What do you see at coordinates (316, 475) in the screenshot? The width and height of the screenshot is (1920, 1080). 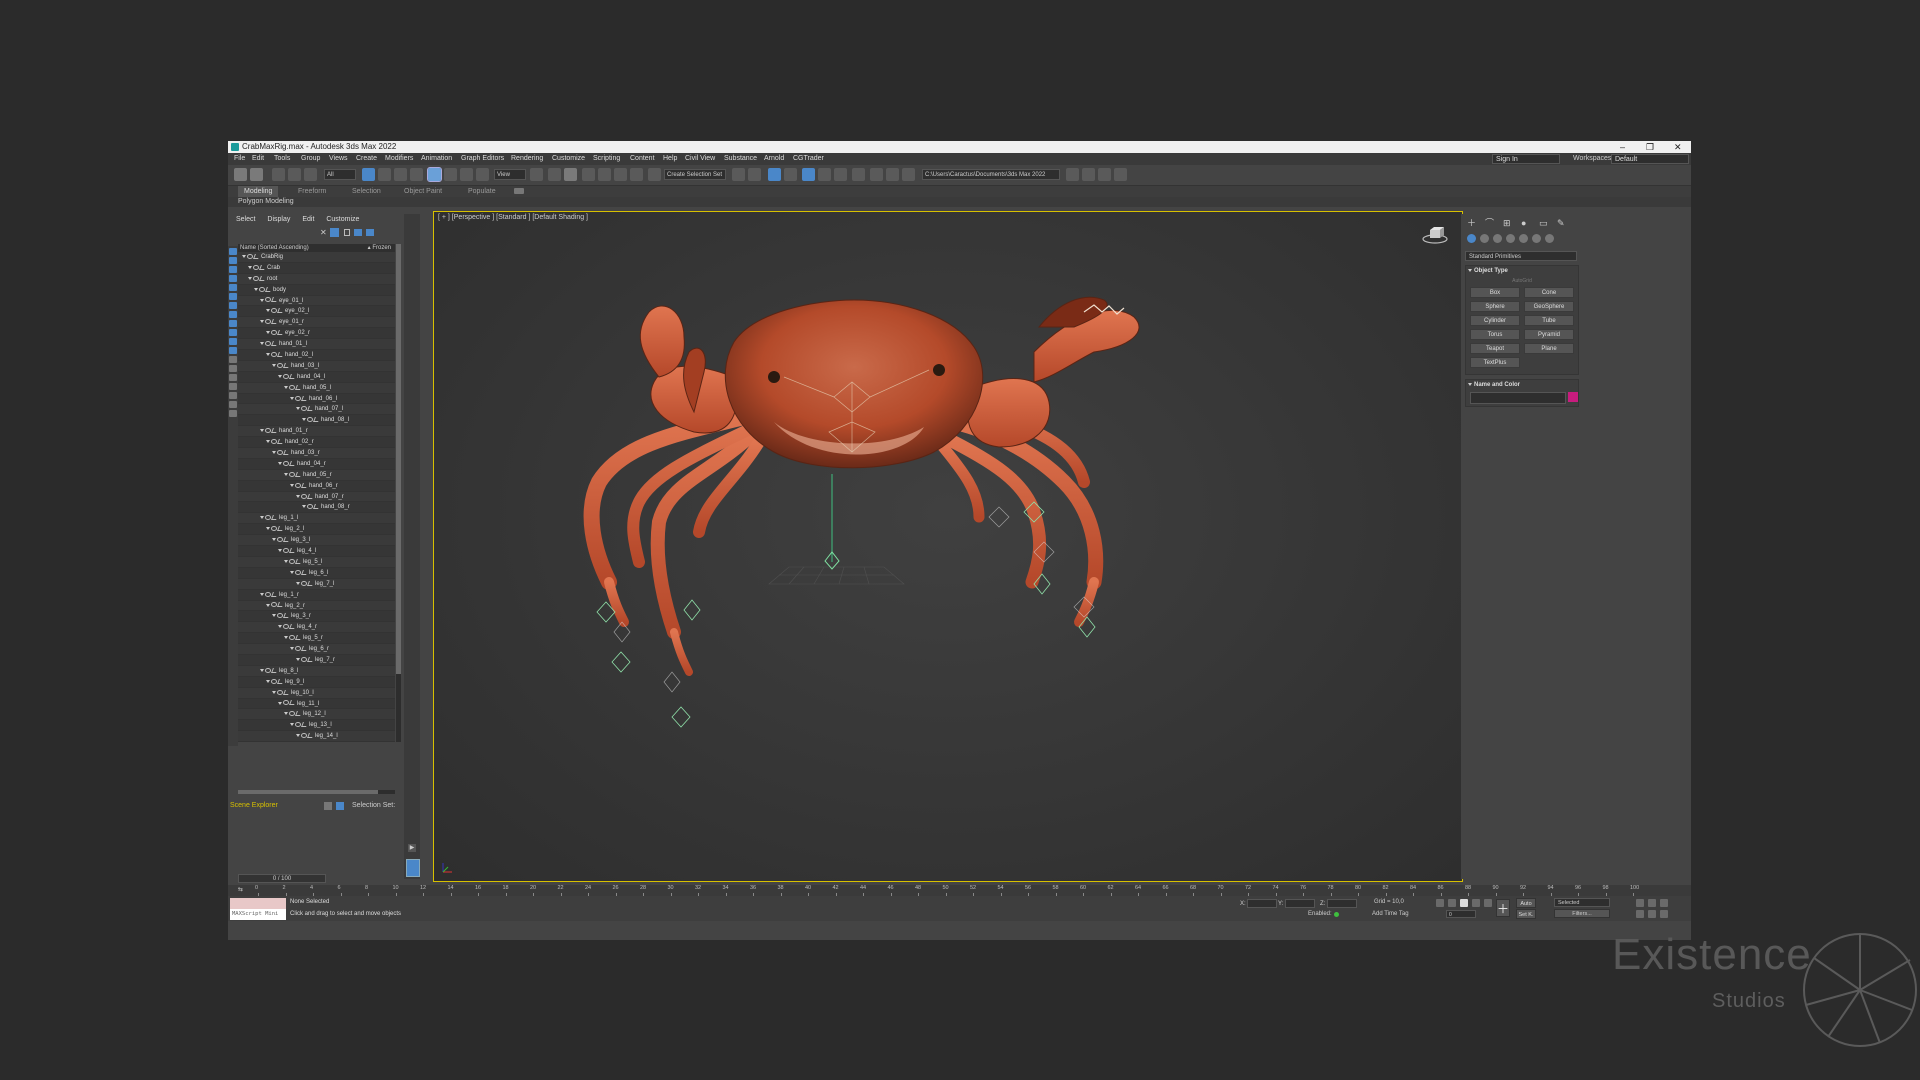 I see `tree-row: hand_05_r` at bounding box center [316, 475].